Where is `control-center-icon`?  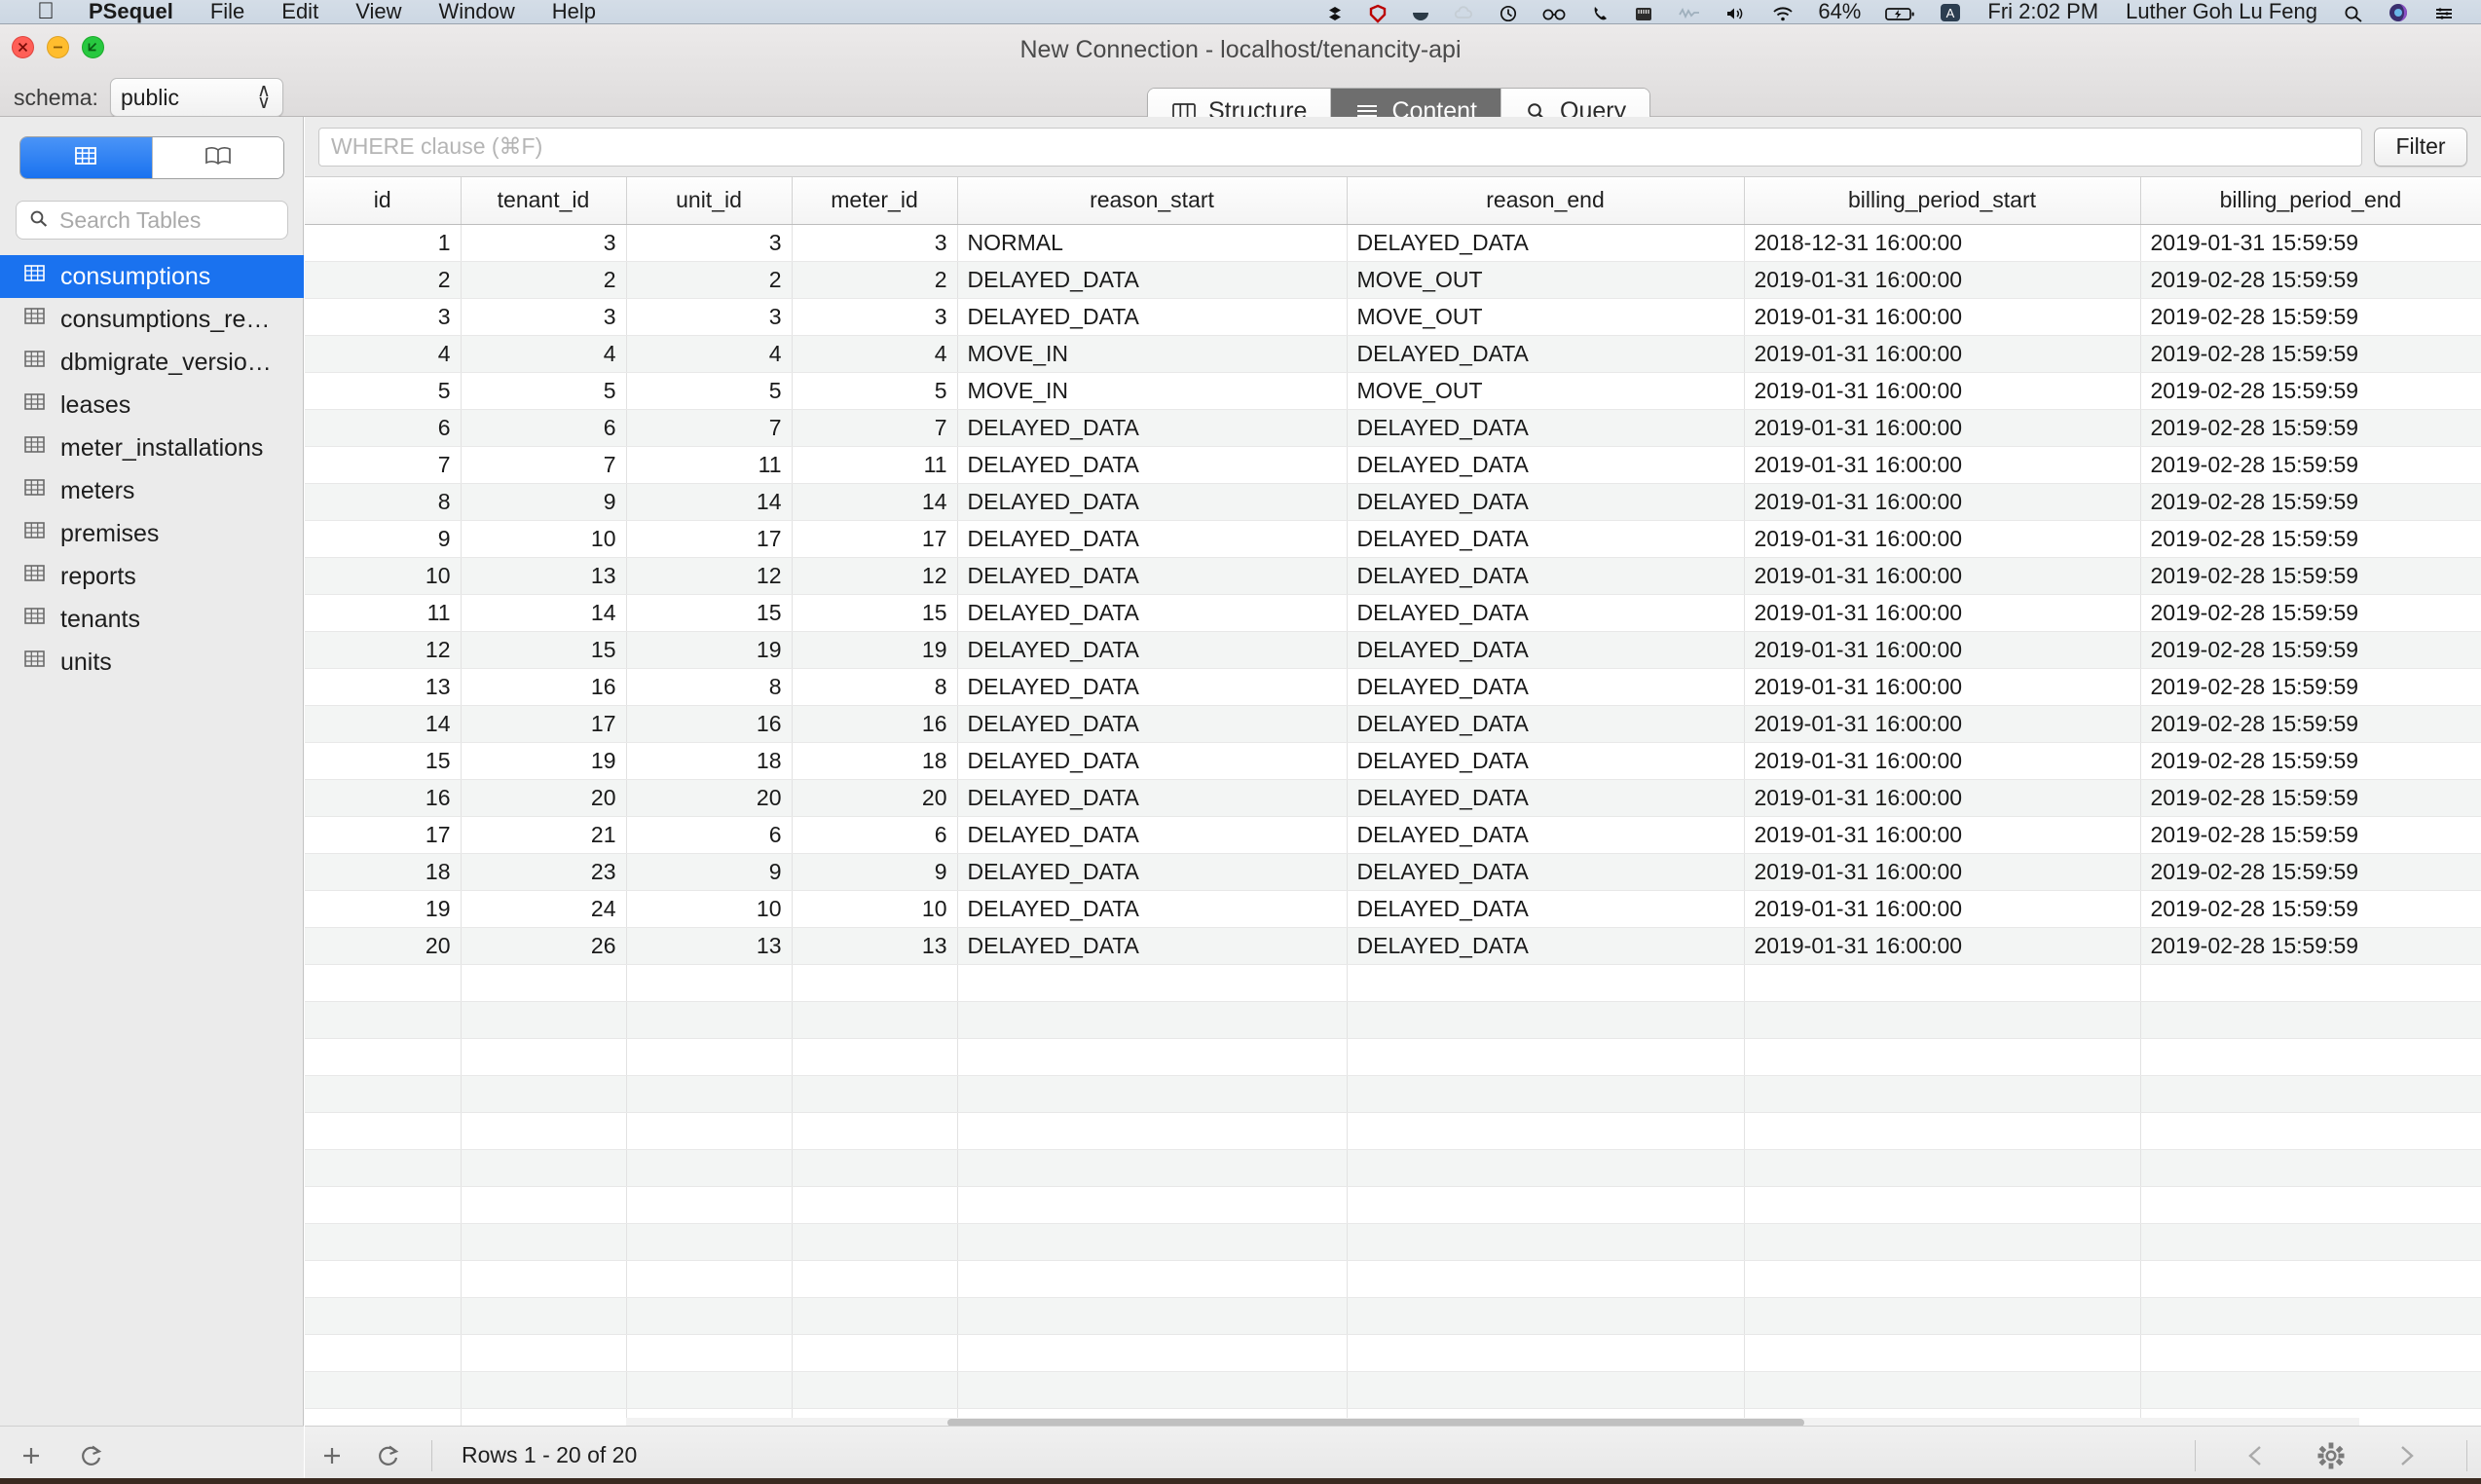 control-center-icon is located at coordinates (2444, 11).